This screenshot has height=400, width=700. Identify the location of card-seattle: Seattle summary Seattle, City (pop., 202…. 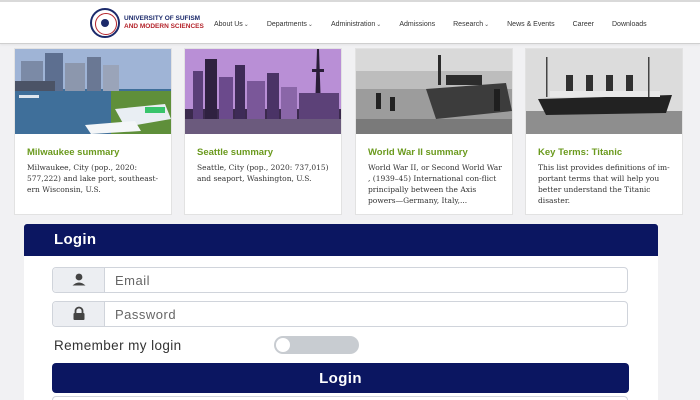
(263, 131).